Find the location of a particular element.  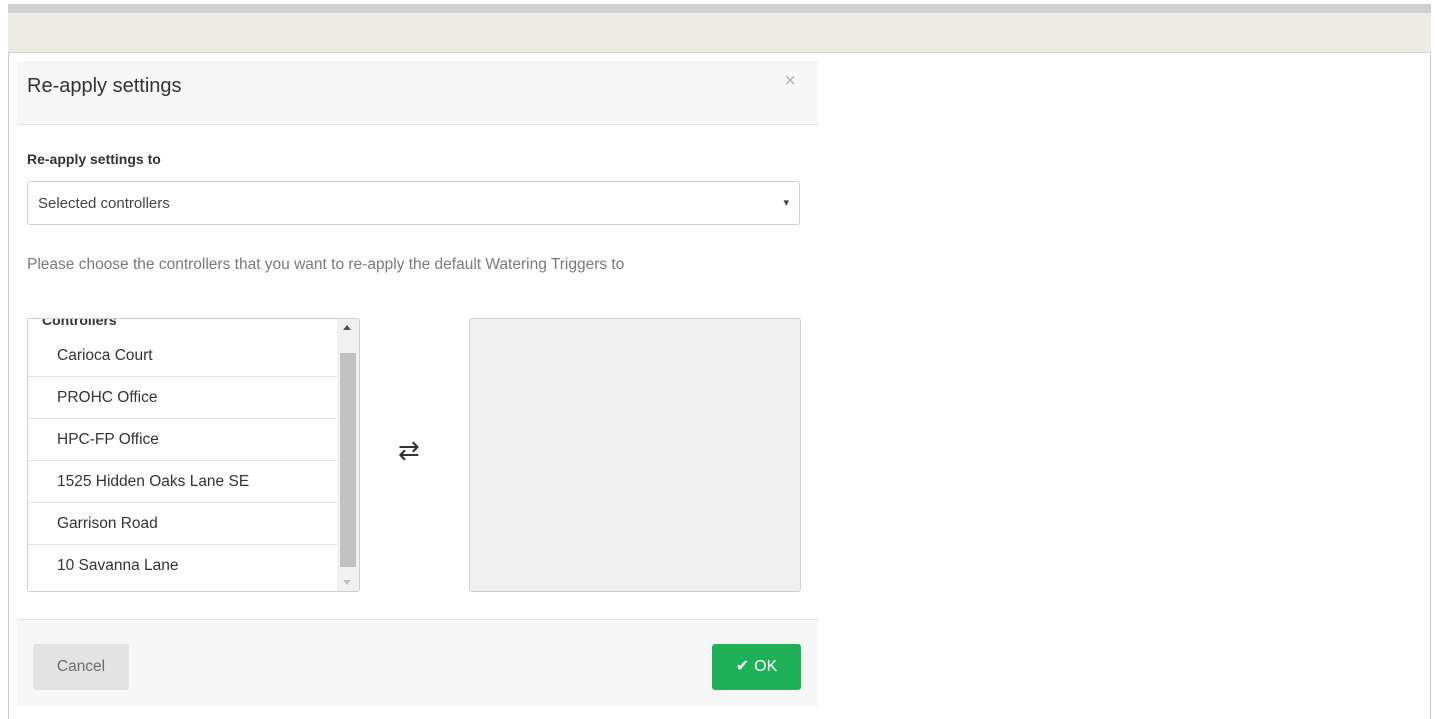

scroll-thumb is located at coordinates (348, 460).